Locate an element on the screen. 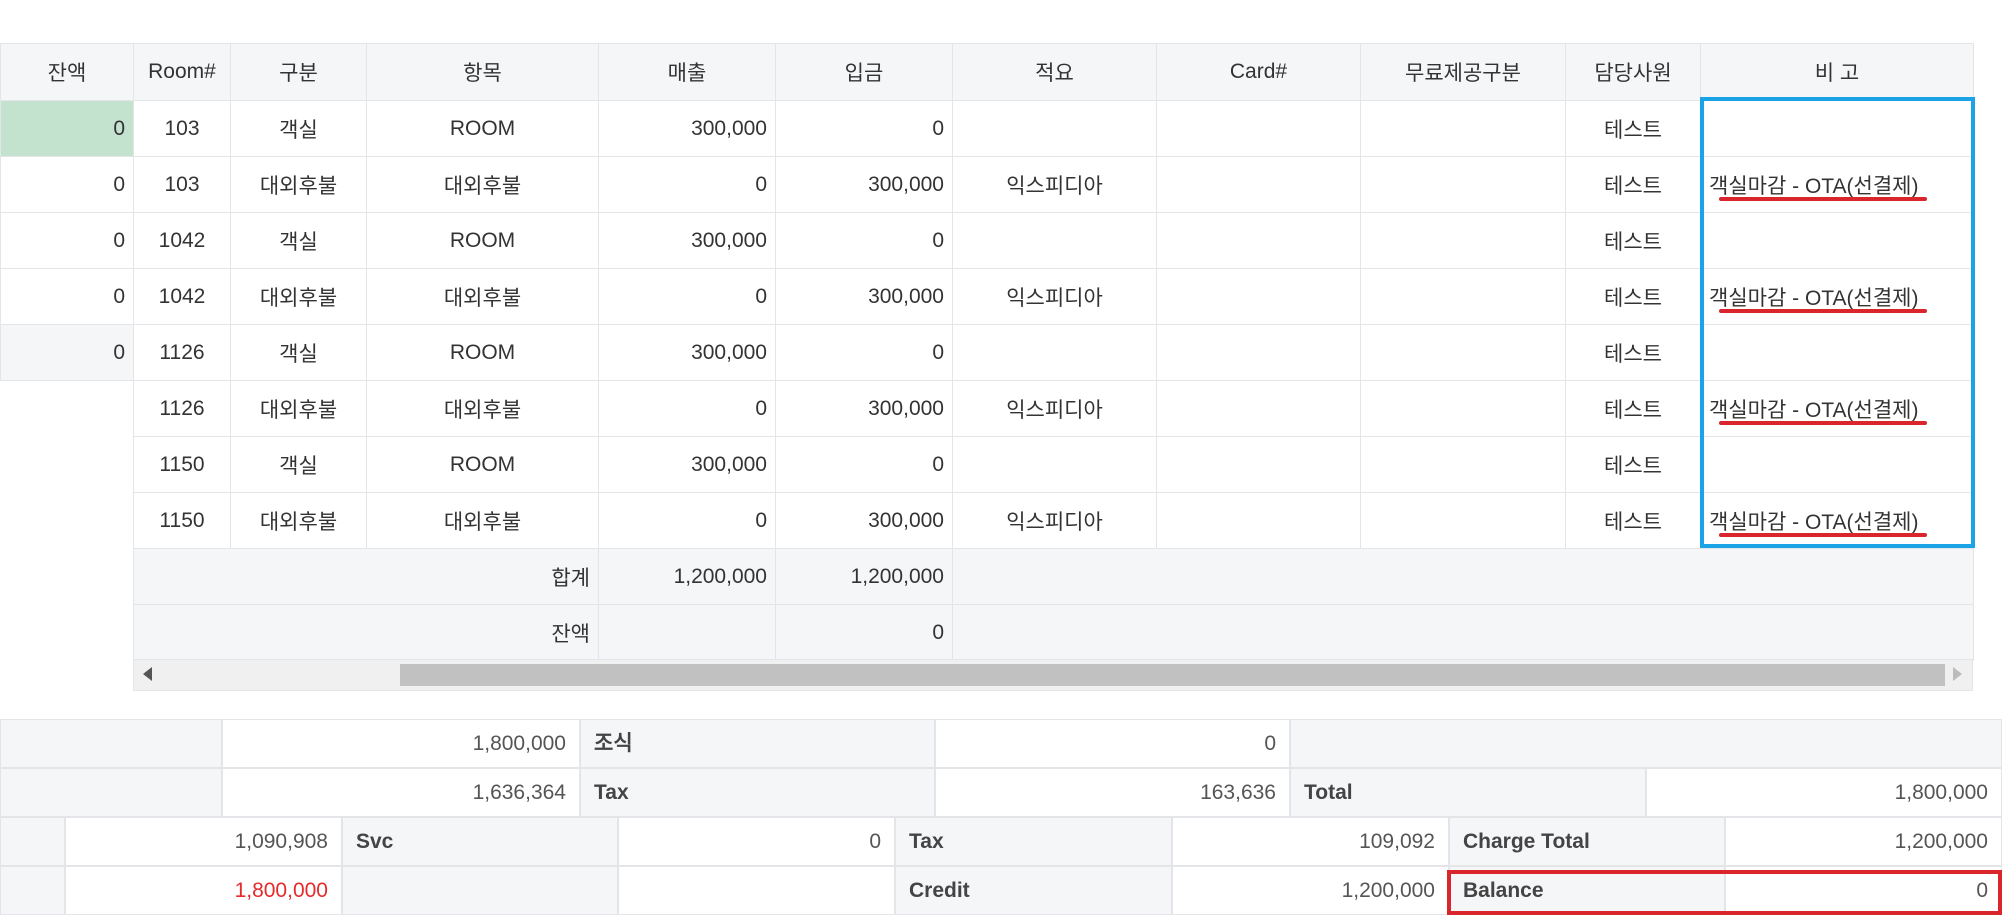  column-header-room: Room# is located at coordinates (182, 72).